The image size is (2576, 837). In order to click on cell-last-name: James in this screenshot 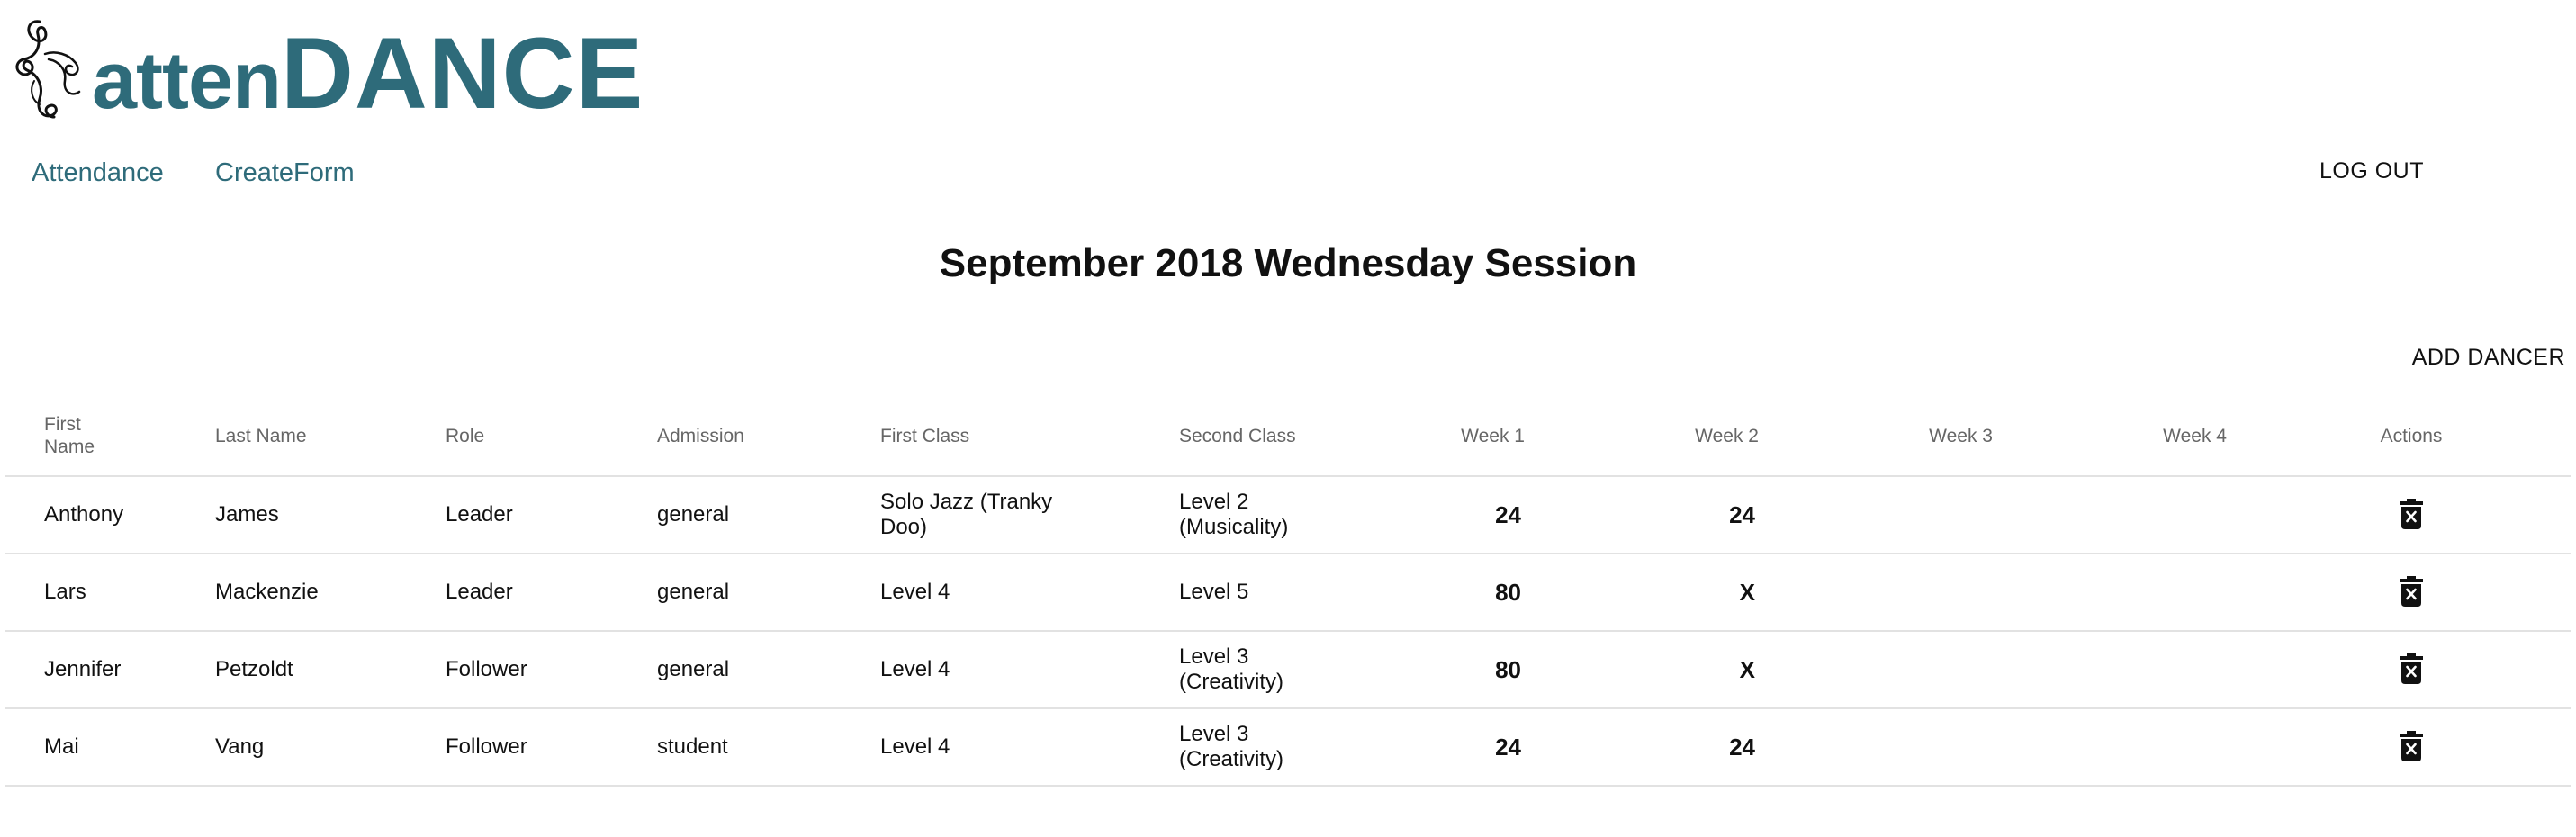, I will do `click(291, 515)`.